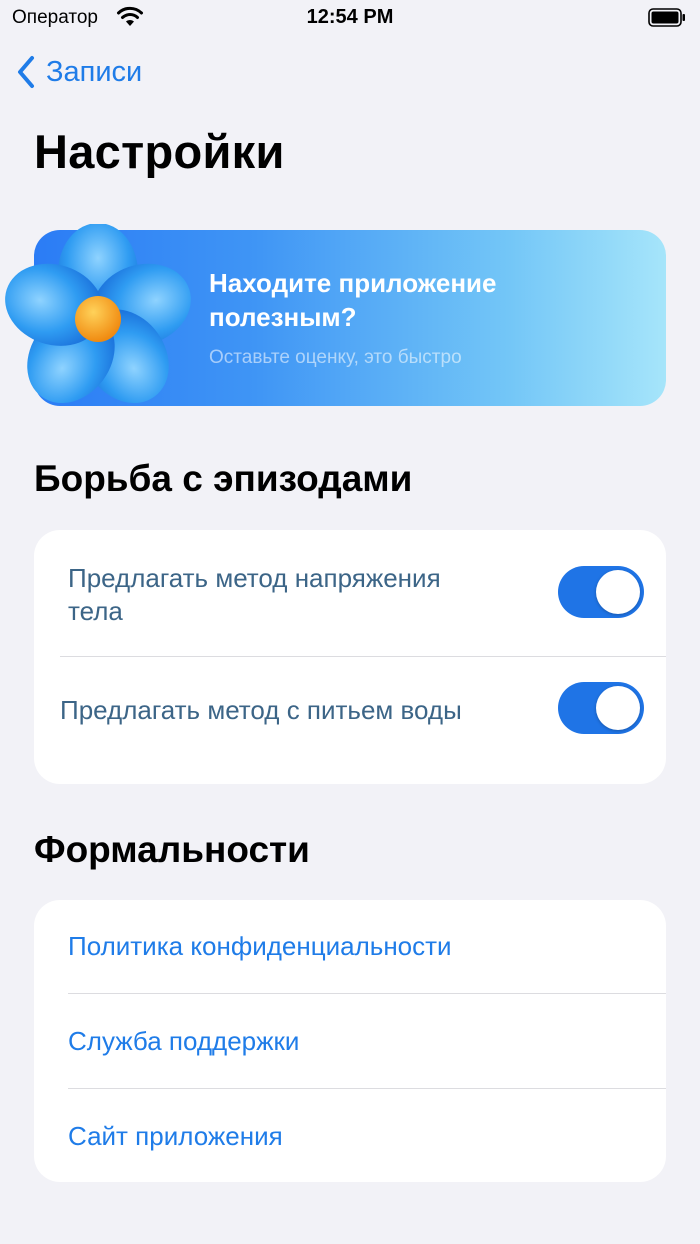  What do you see at coordinates (26, 72) in the screenshot?
I see `chevron-left-icon` at bounding box center [26, 72].